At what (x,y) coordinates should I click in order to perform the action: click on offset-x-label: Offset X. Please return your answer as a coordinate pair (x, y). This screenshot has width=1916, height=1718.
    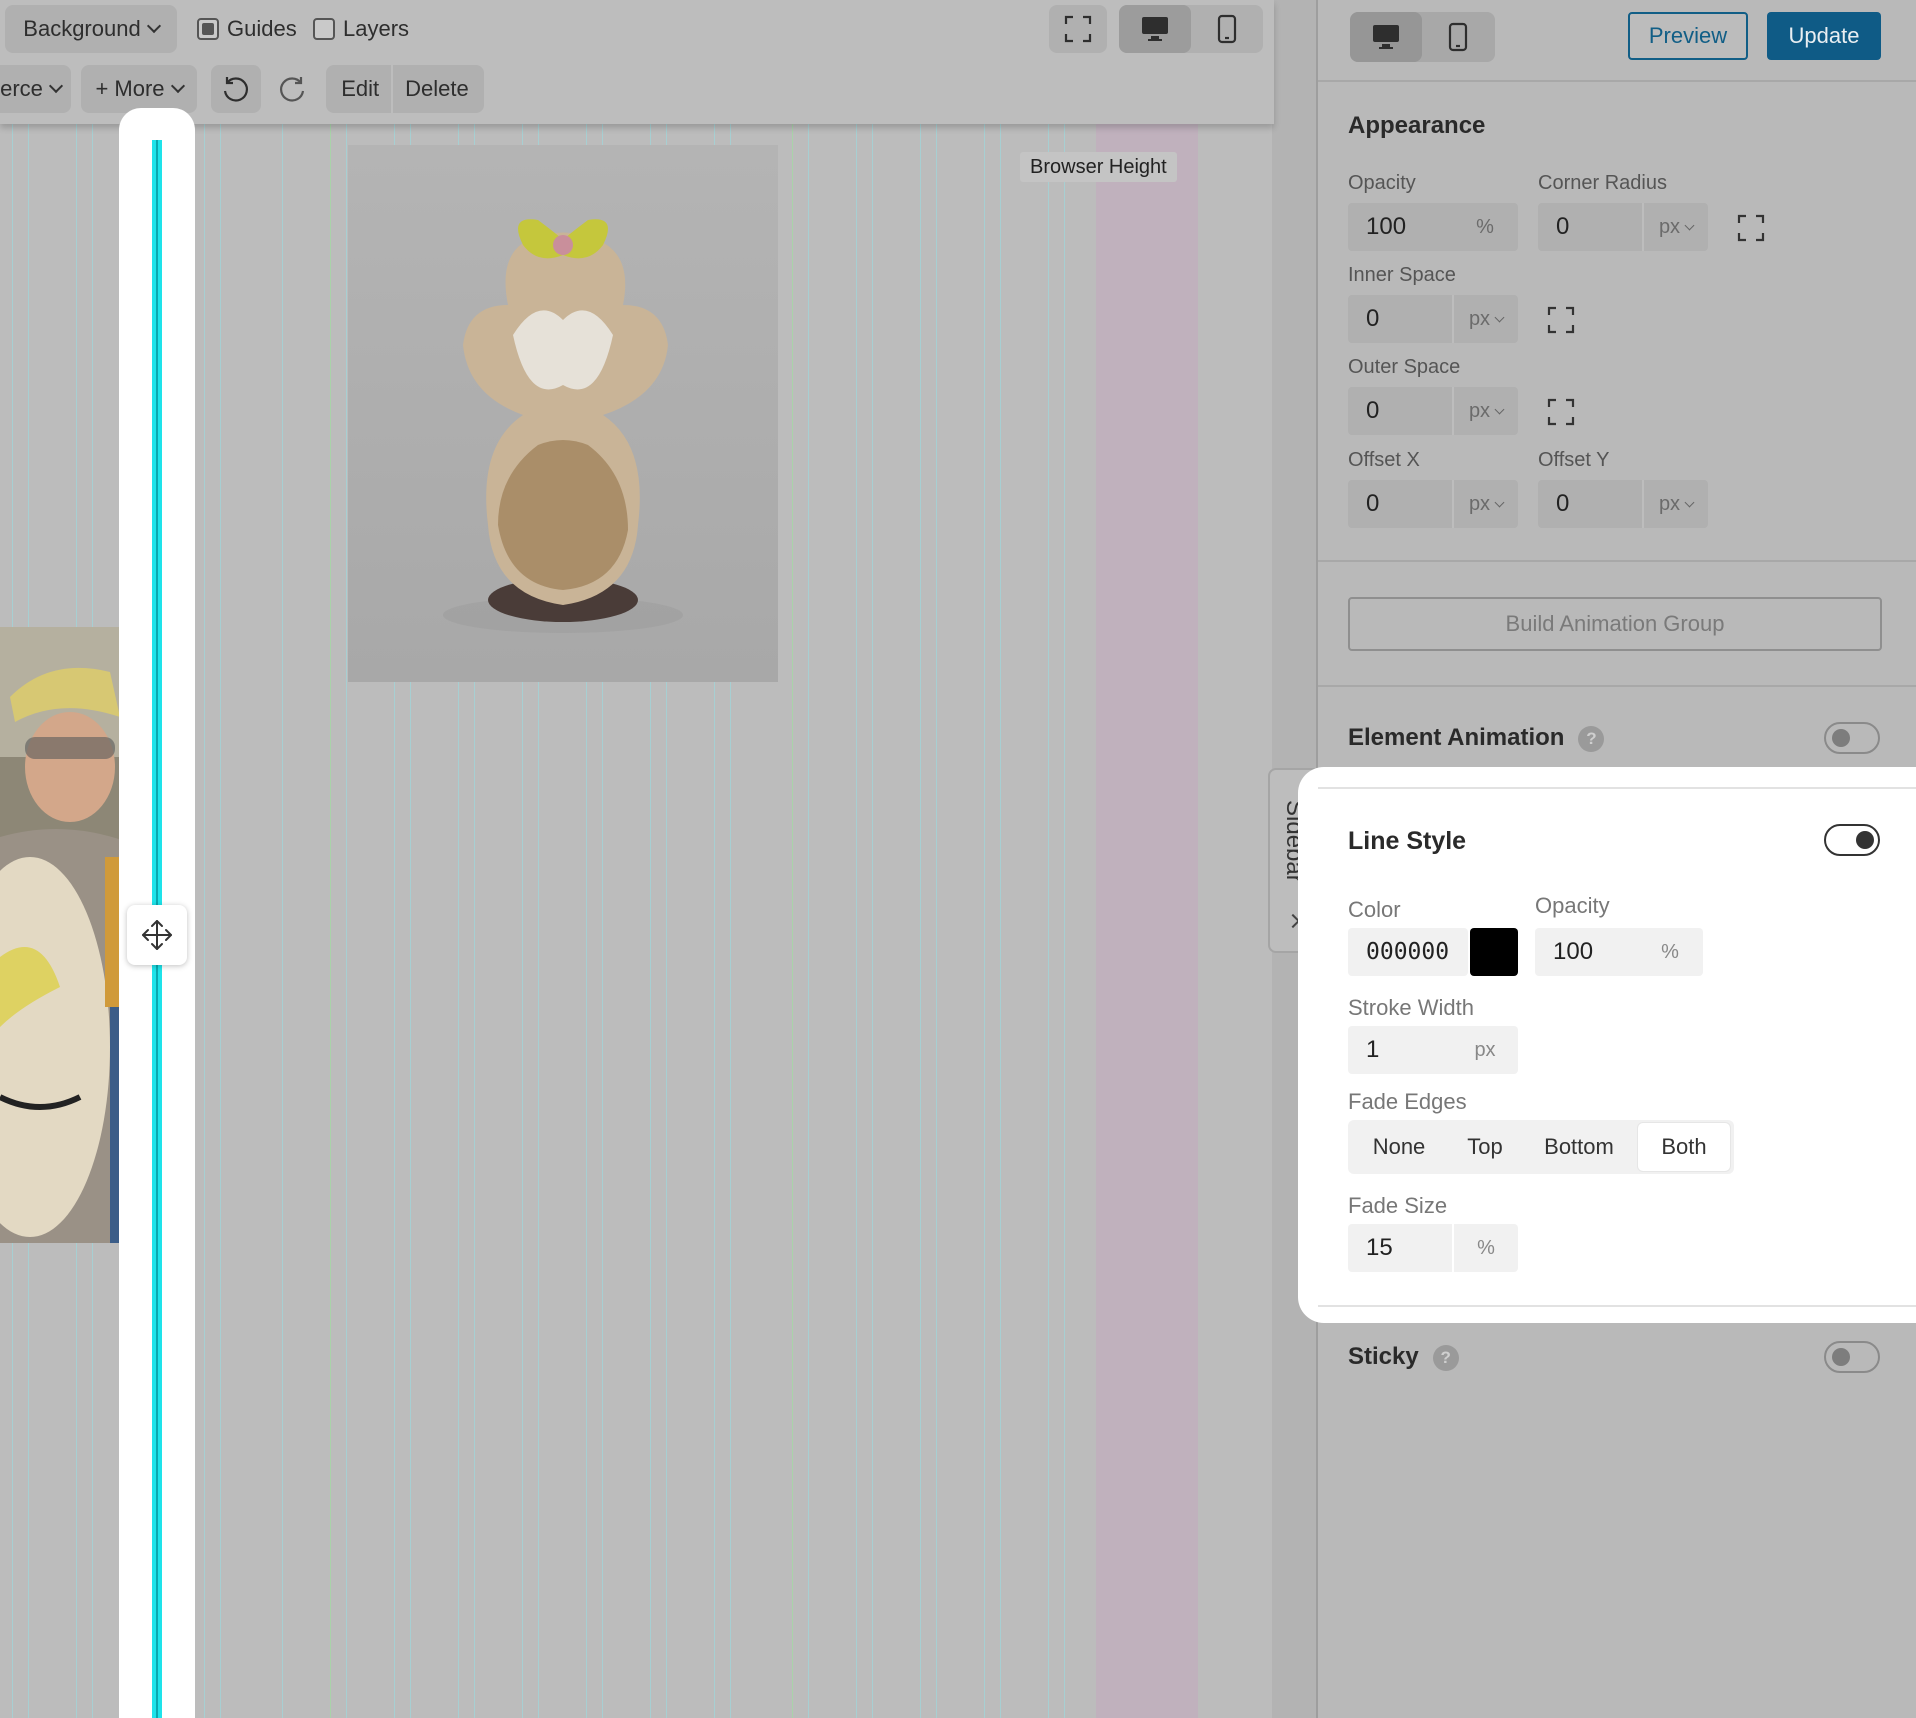
    Looking at the image, I should click on (1384, 460).